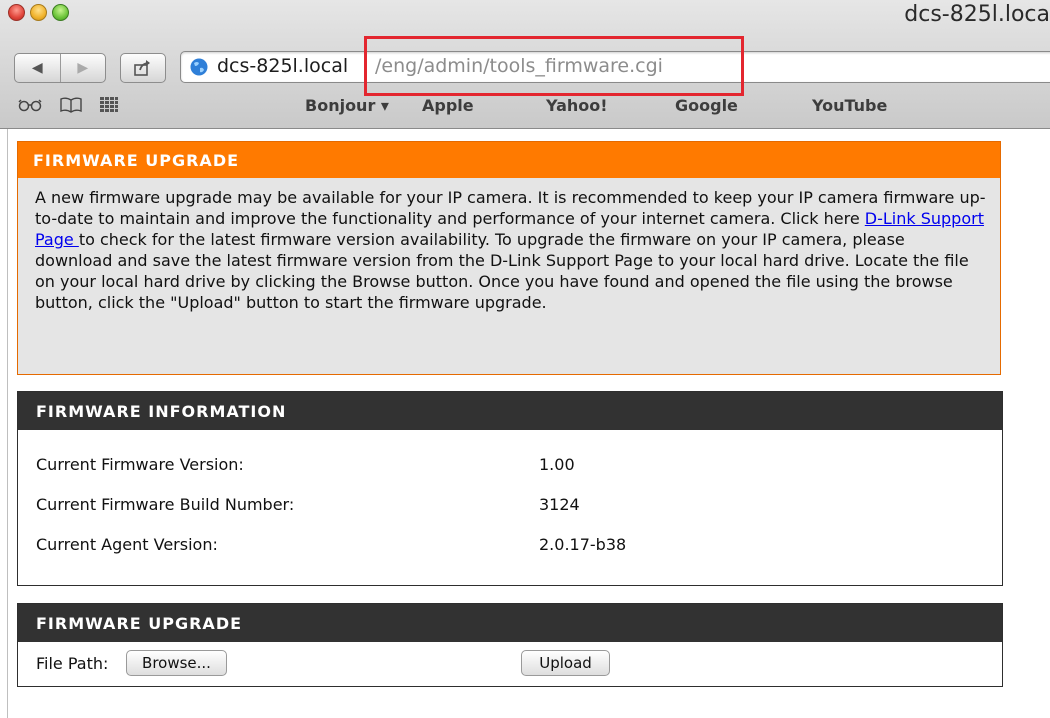  What do you see at coordinates (510, 411) in the screenshot?
I see `firmware-information-title: FIRMWARE INFORMATION` at bounding box center [510, 411].